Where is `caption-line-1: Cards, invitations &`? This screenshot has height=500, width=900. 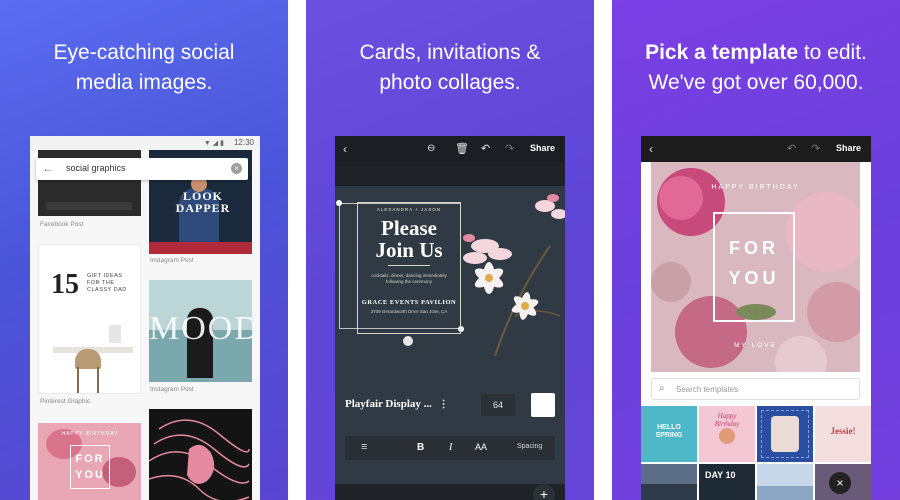 caption-line-1: Cards, invitations & is located at coordinates (450, 52).